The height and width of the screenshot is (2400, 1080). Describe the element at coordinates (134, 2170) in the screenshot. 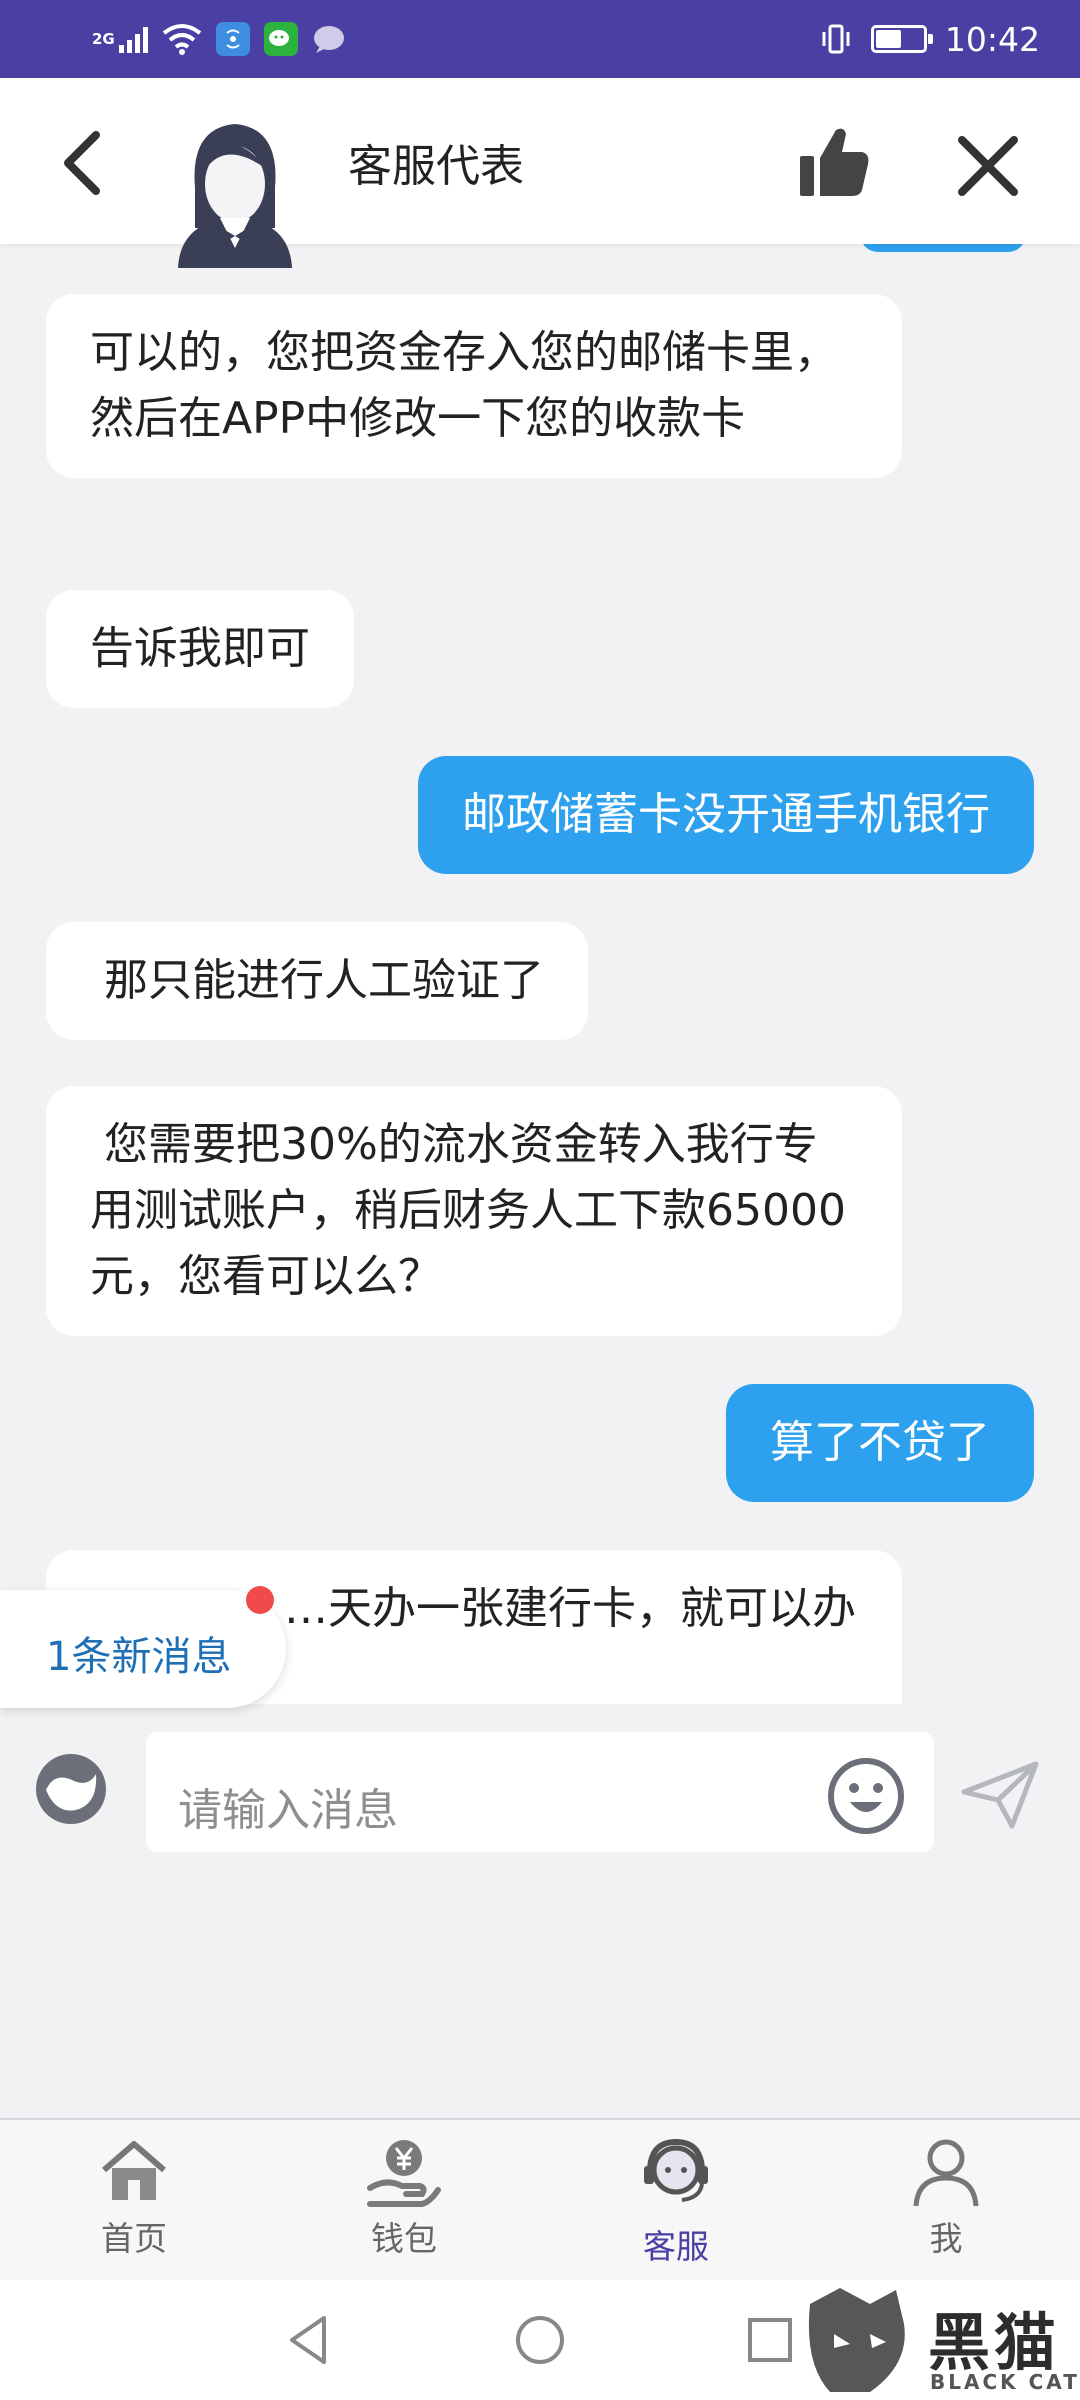

I see `home-icon` at that location.